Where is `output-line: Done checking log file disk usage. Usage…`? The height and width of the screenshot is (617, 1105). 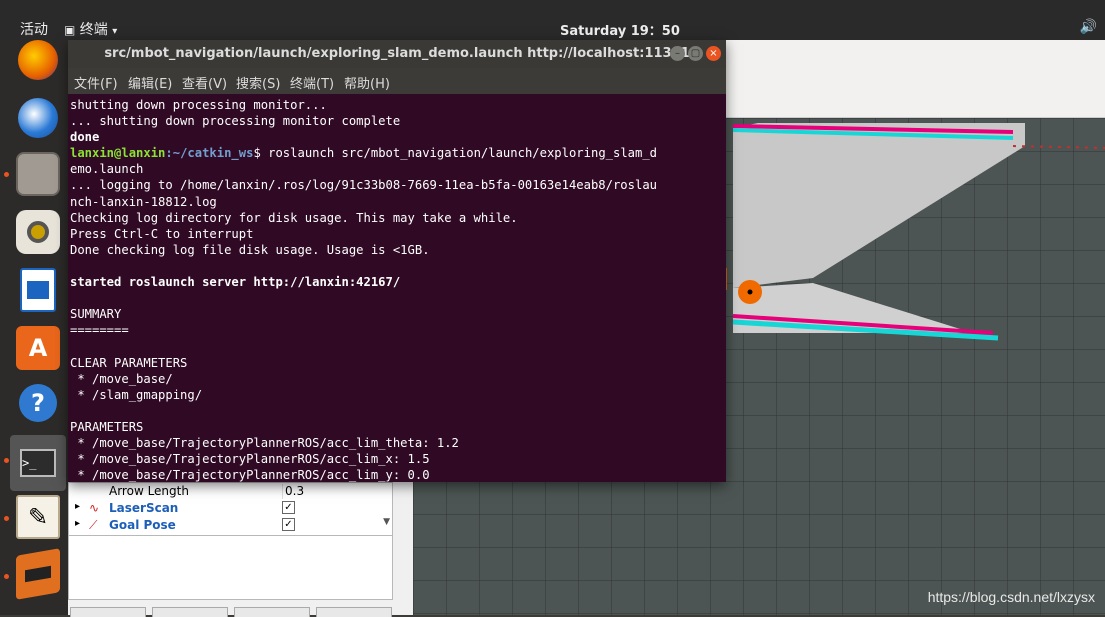
output-line: Done checking log file disk usage. Usage… is located at coordinates (250, 249).